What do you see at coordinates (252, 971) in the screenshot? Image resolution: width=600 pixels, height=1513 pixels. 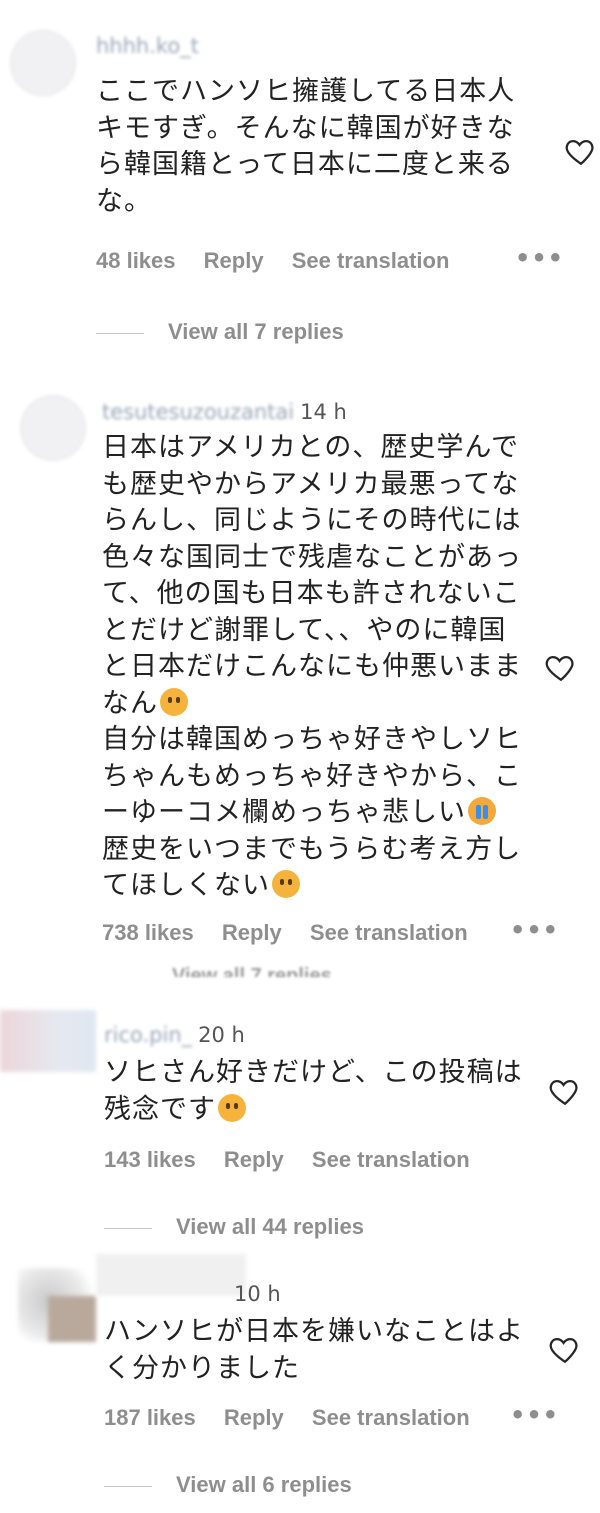 I see `view-replies-partial: View all 7 replies` at bounding box center [252, 971].